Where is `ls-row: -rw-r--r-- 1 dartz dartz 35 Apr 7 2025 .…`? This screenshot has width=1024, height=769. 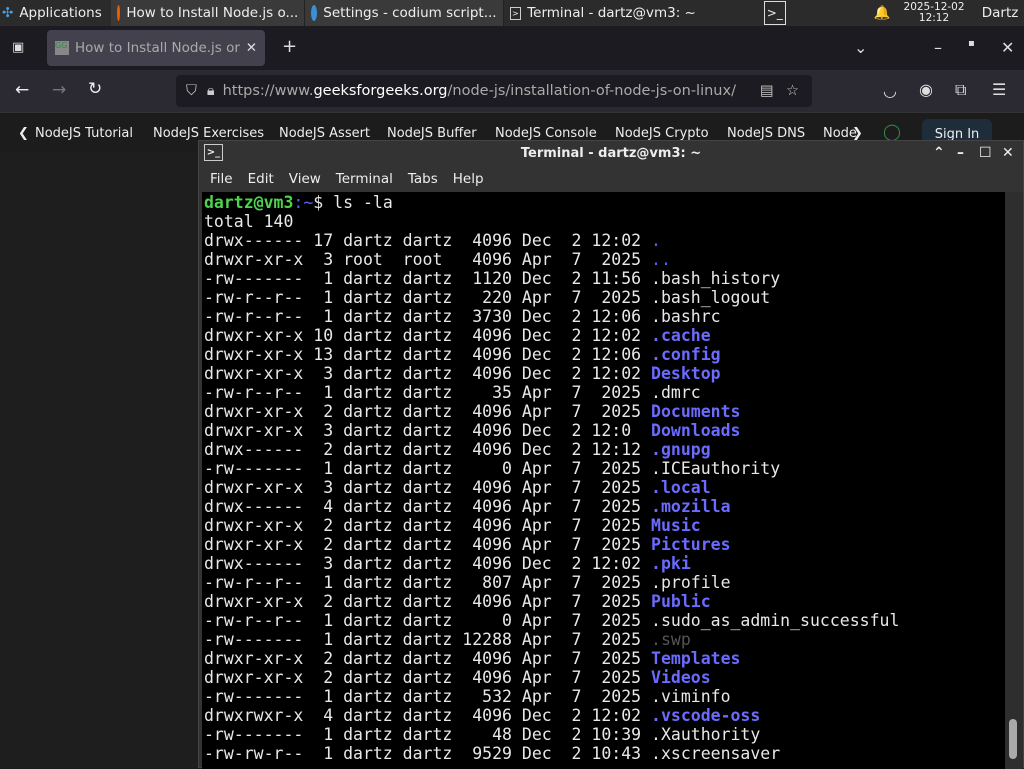
ls-row: -rw-r--r-- 1 dartz dartz 35 Apr 7 2025 .… is located at coordinates (604, 392).